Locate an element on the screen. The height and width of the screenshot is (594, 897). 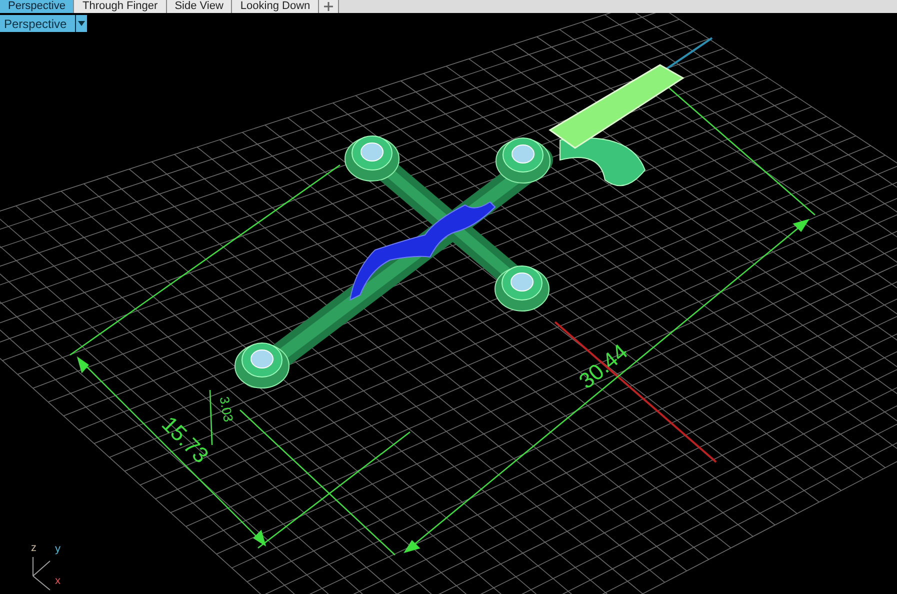
axis-label: z is located at coordinates (33, 548).